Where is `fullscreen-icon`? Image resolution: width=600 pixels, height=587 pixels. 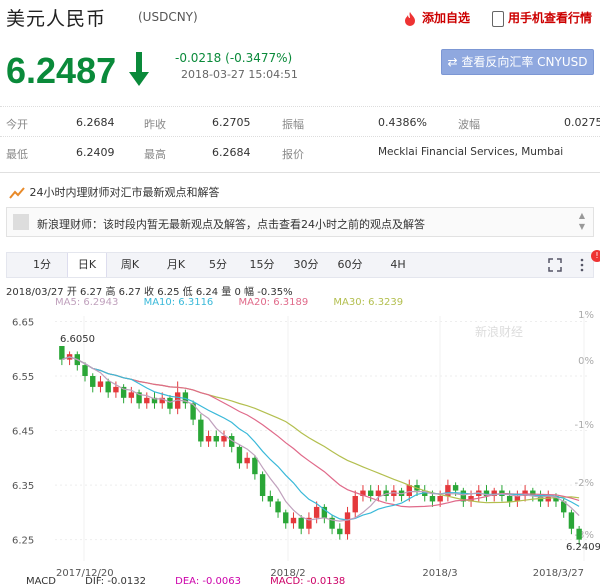 fullscreen-icon is located at coordinates (555, 265).